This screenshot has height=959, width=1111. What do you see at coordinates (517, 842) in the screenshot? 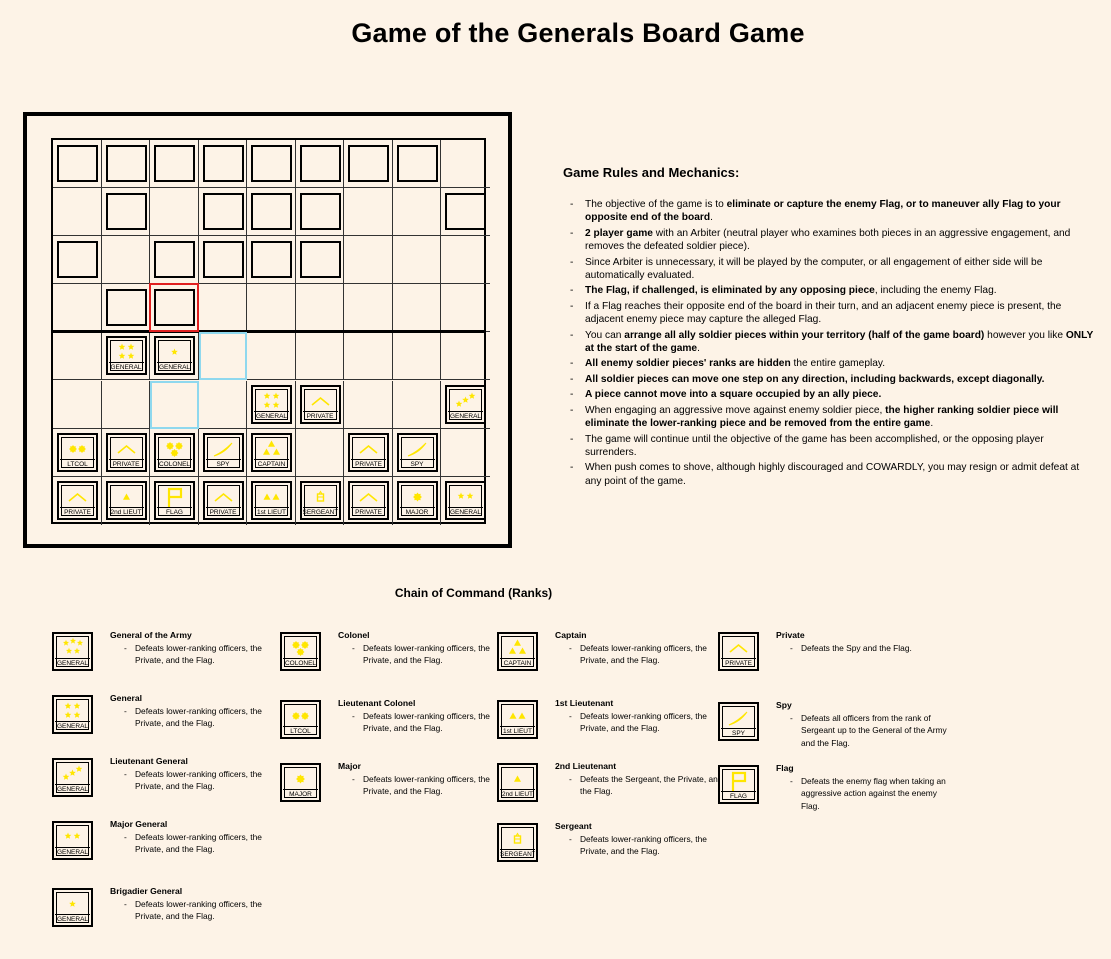
I see `rank-piece: SERGEANT` at bounding box center [517, 842].